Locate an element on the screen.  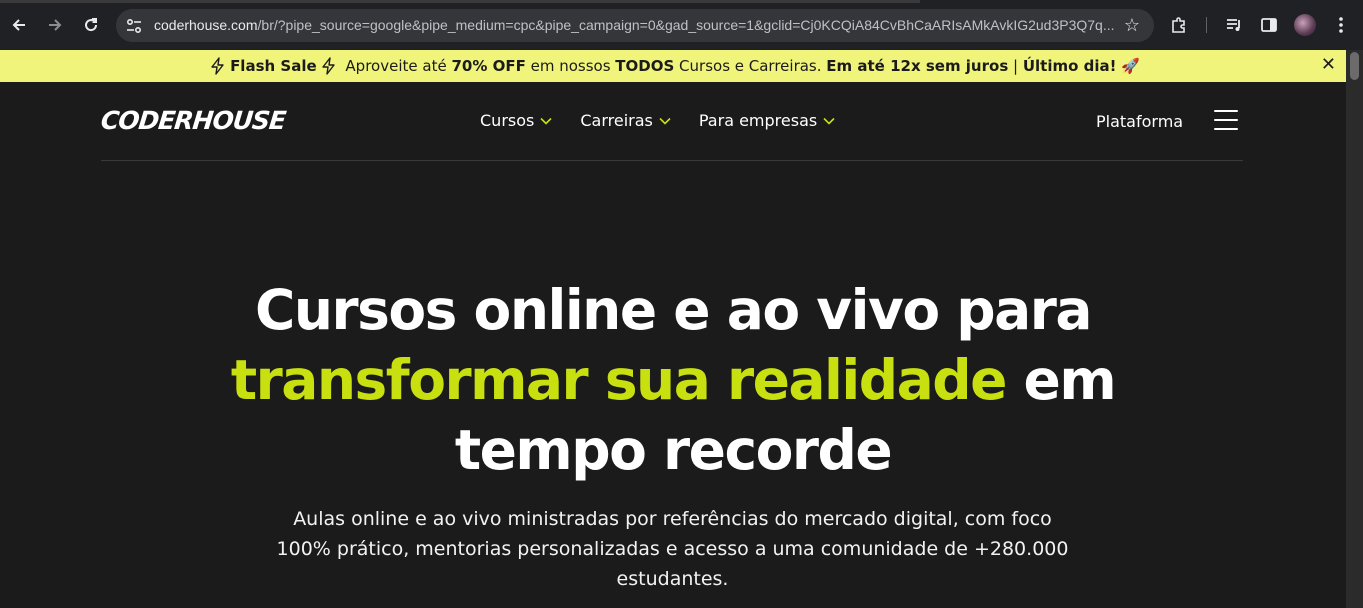
toolbar-separator is located at coordinates (1206, 25).